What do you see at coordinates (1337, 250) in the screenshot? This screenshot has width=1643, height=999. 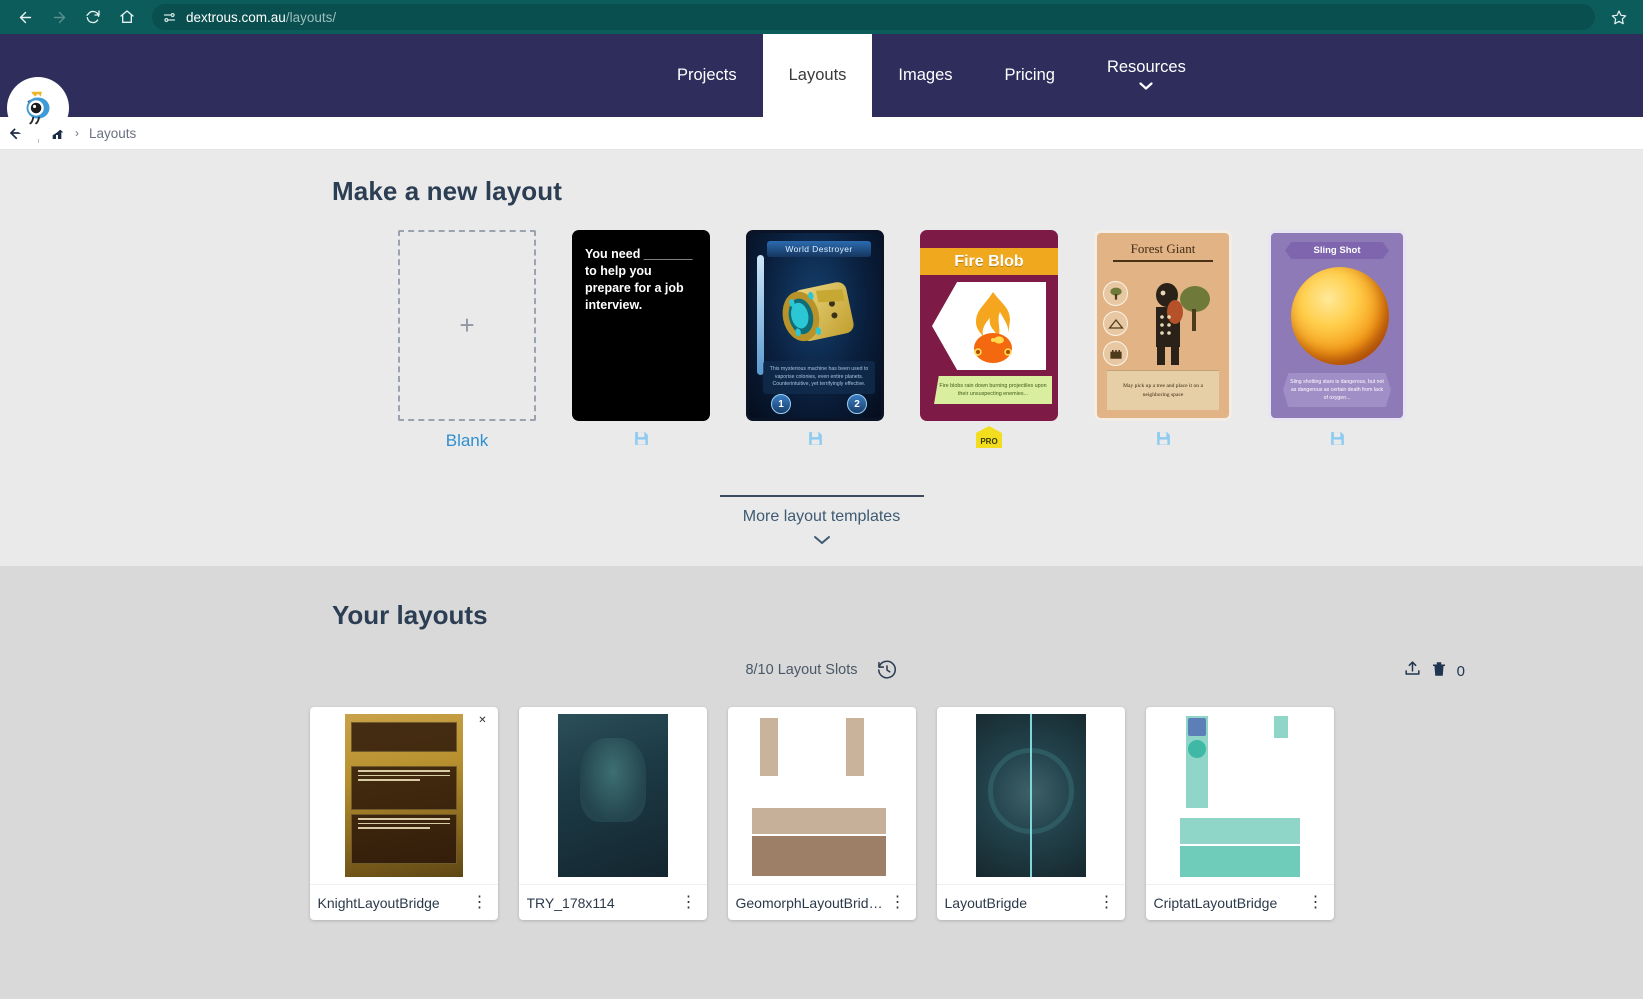 I see `card-title: Sling Shot` at bounding box center [1337, 250].